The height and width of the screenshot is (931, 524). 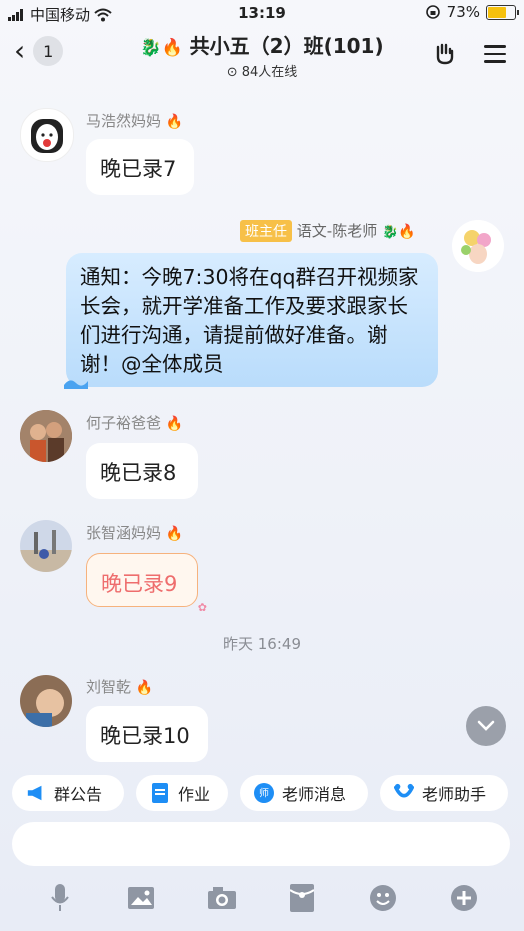 What do you see at coordinates (445, 54) in the screenshot?
I see `hand-gesture-icon` at bounding box center [445, 54].